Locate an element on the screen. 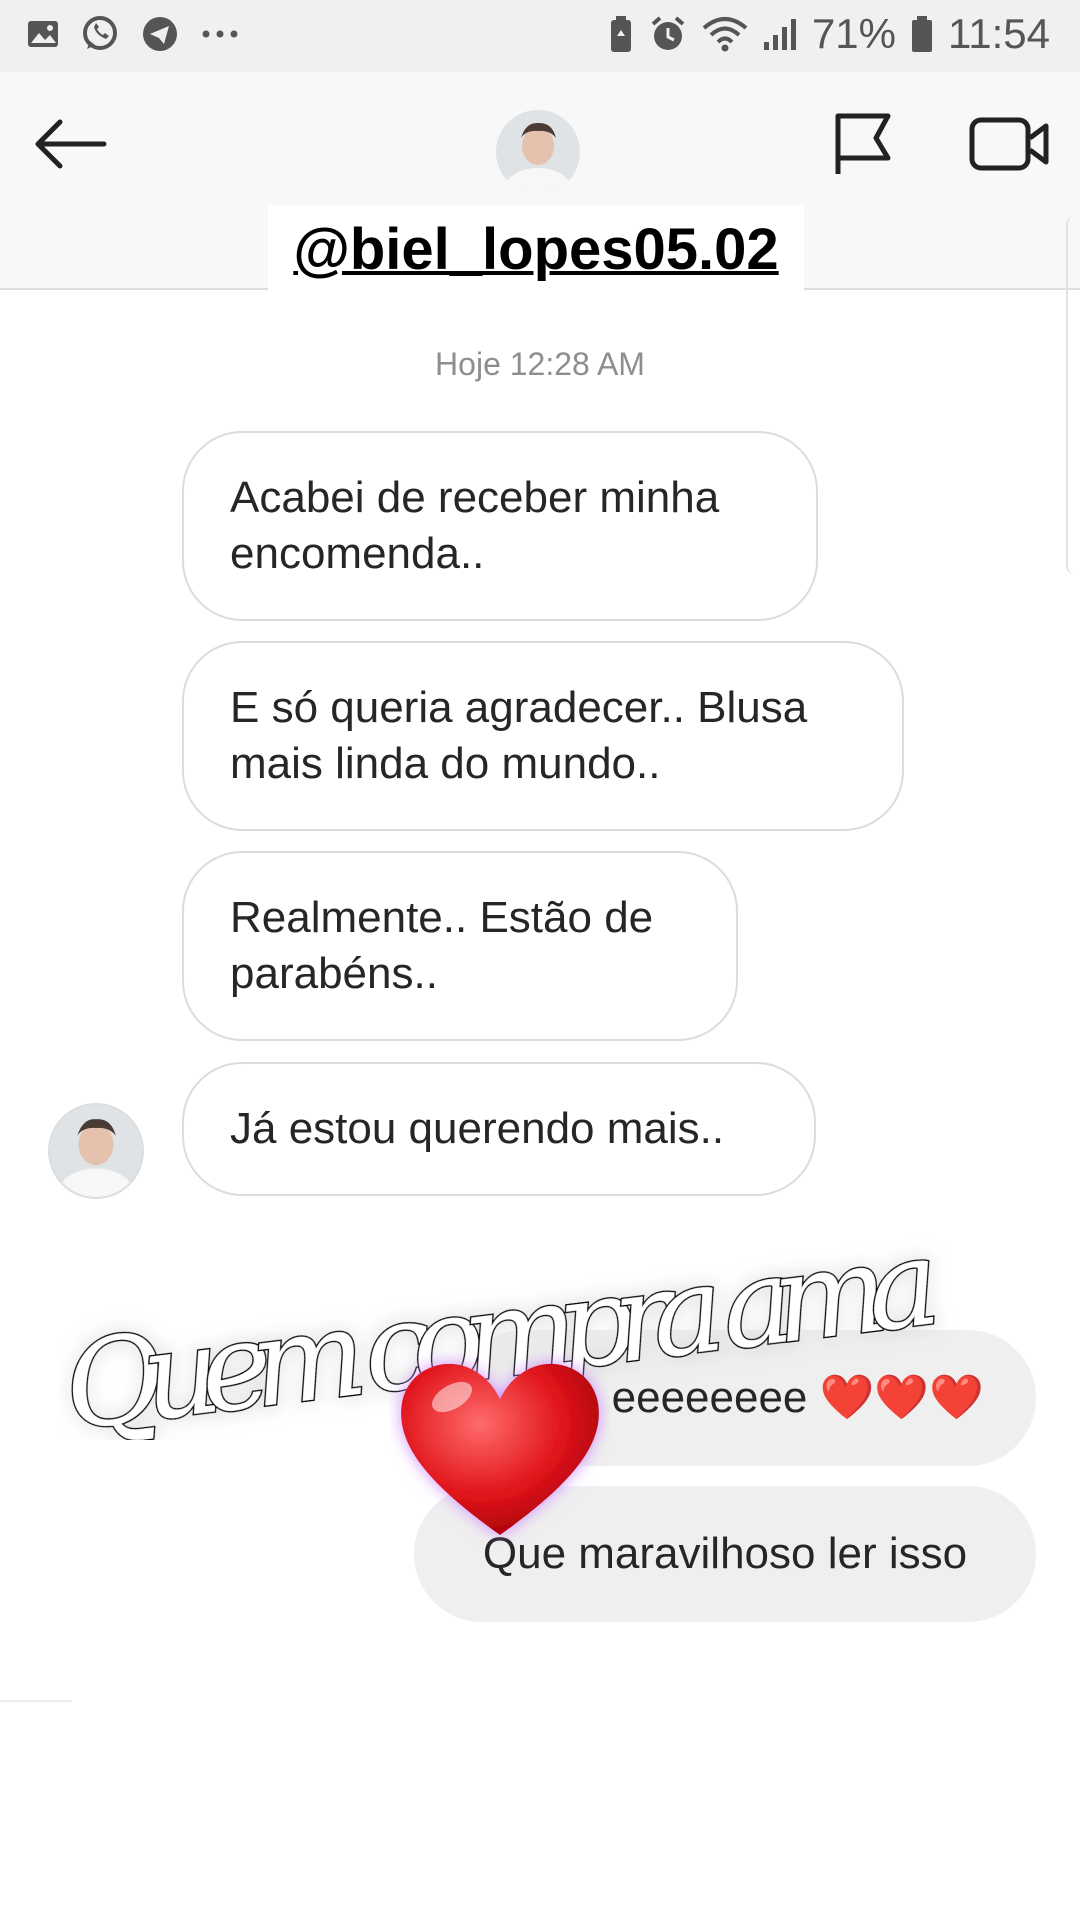 The width and height of the screenshot is (1080, 1920). back-button is located at coordinates (70, 144).